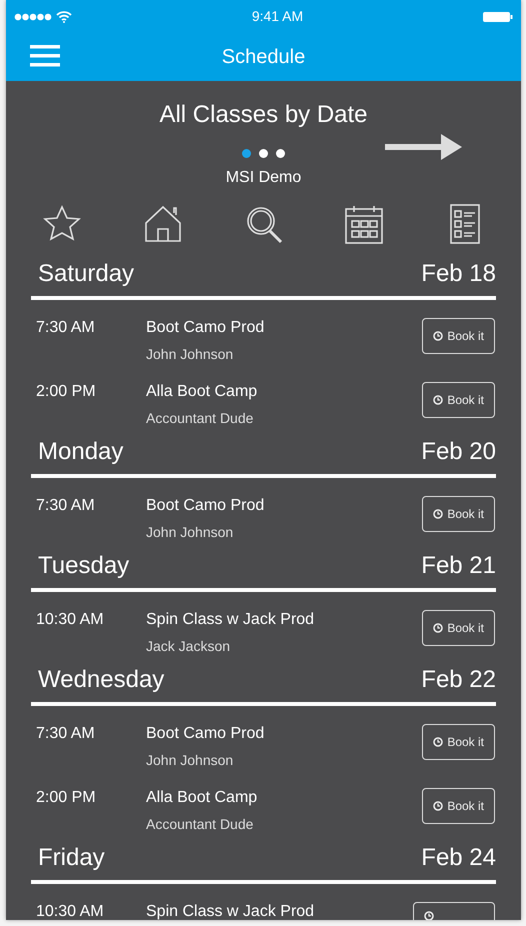  What do you see at coordinates (101, 680) in the screenshot?
I see `day-name: Wednesday` at bounding box center [101, 680].